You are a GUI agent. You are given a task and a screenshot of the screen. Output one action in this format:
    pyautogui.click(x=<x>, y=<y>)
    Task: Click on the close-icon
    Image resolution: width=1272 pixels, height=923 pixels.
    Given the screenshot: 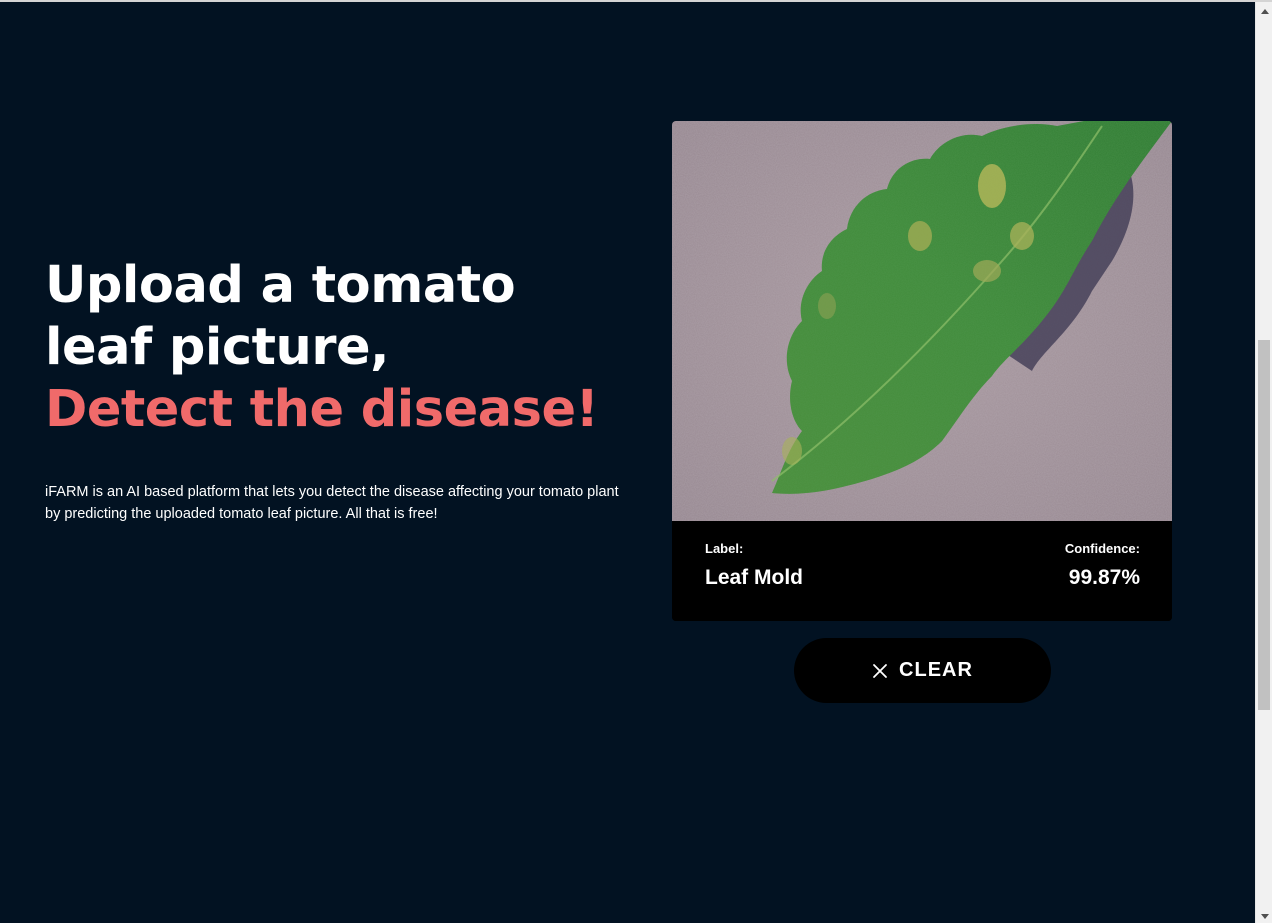 What is the action you would take?
    pyautogui.click(x=880, y=670)
    